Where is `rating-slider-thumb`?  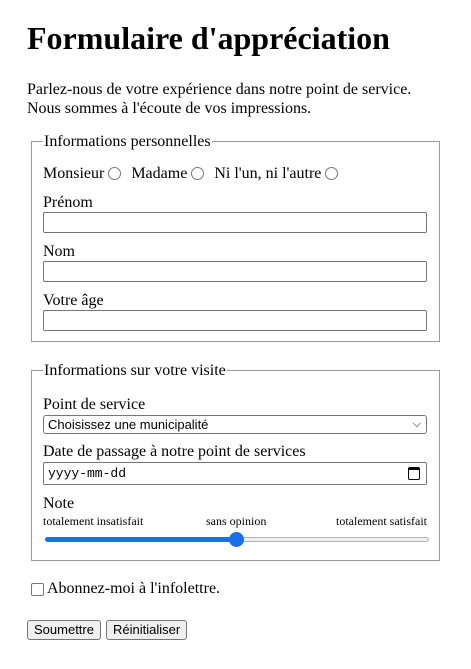
rating-slider-thumb is located at coordinates (236, 539).